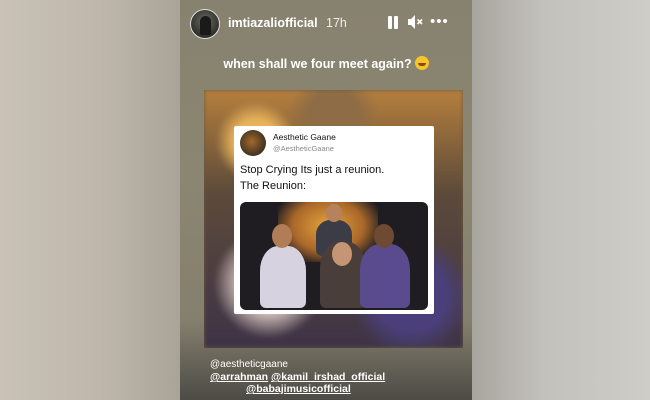 The width and height of the screenshot is (650, 400). I want to click on person-standing-head, so click(334, 213).